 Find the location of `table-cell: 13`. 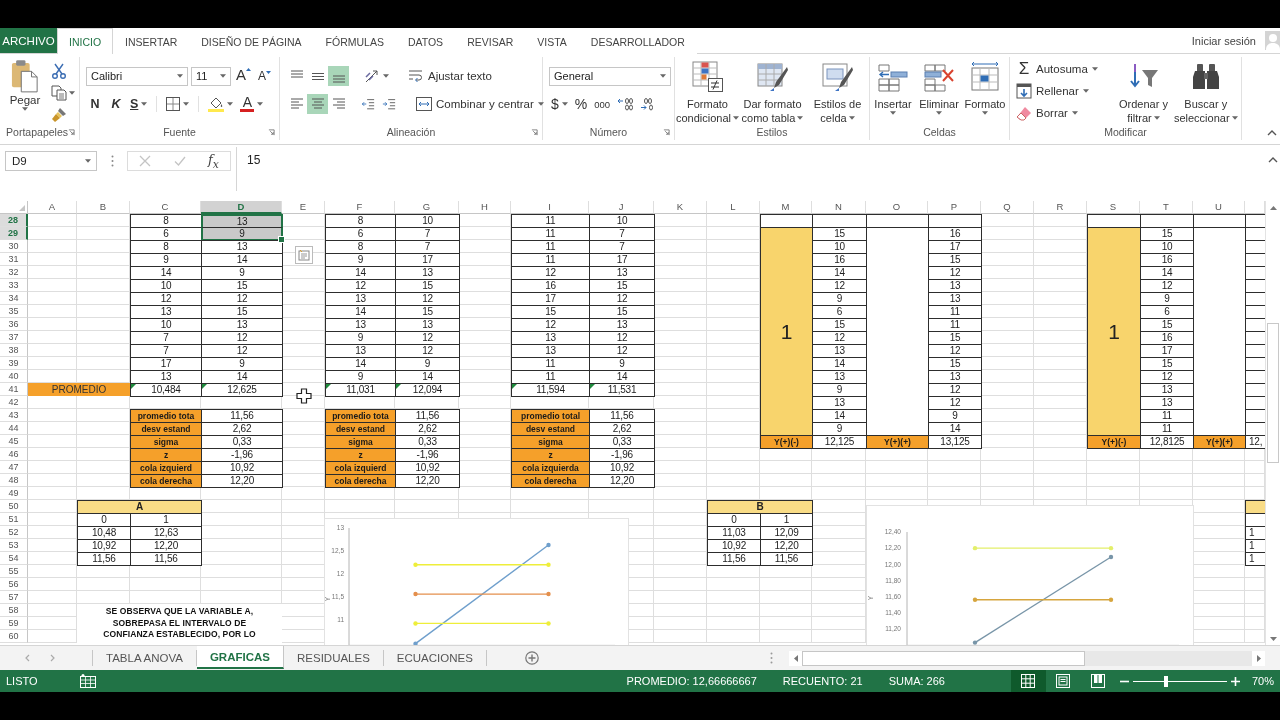

table-cell: 13 is located at coordinates (550, 351).